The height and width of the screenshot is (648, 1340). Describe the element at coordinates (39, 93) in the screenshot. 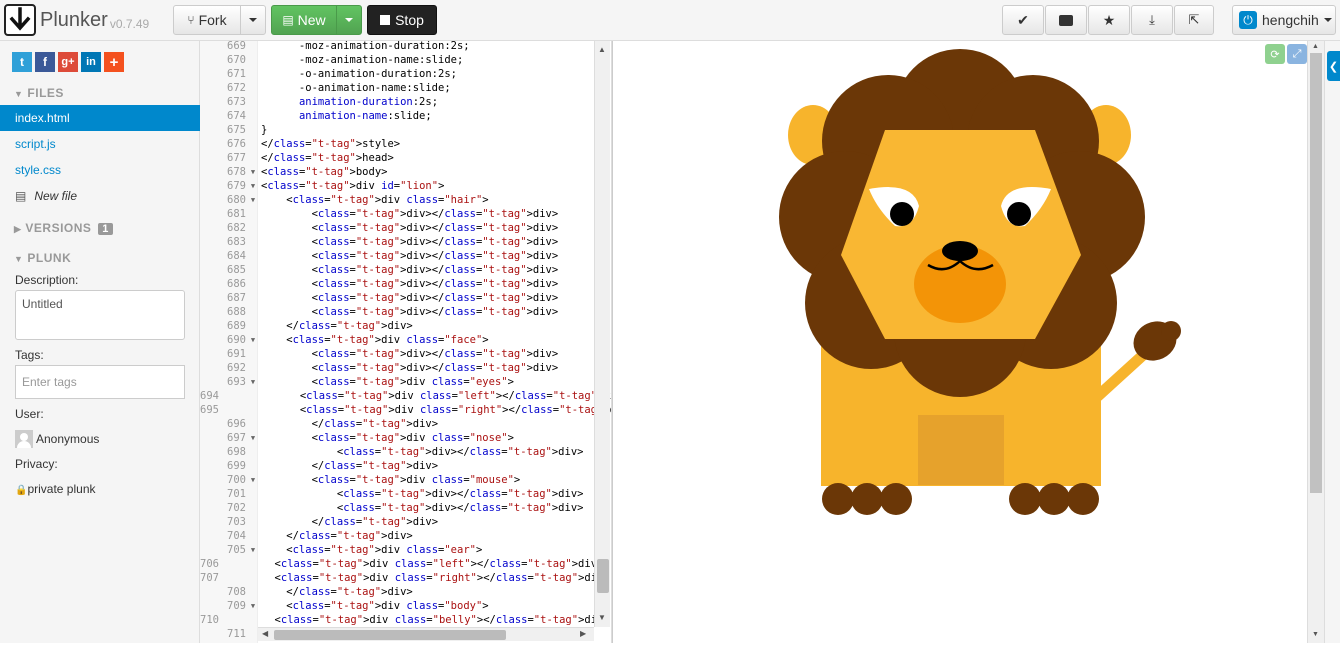

I see `files-heading: ▼ FILES` at that location.